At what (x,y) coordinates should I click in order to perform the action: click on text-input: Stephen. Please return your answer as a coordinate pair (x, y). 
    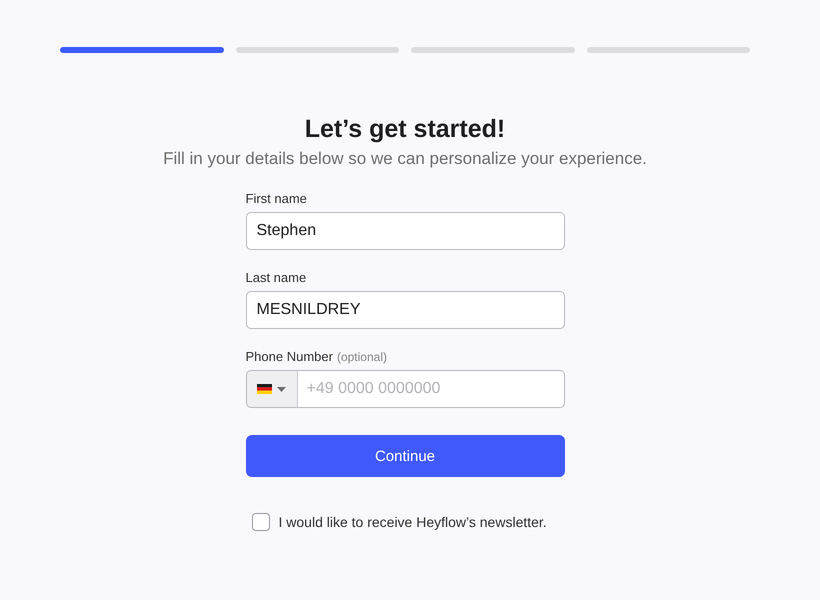
    Looking at the image, I should click on (405, 231).